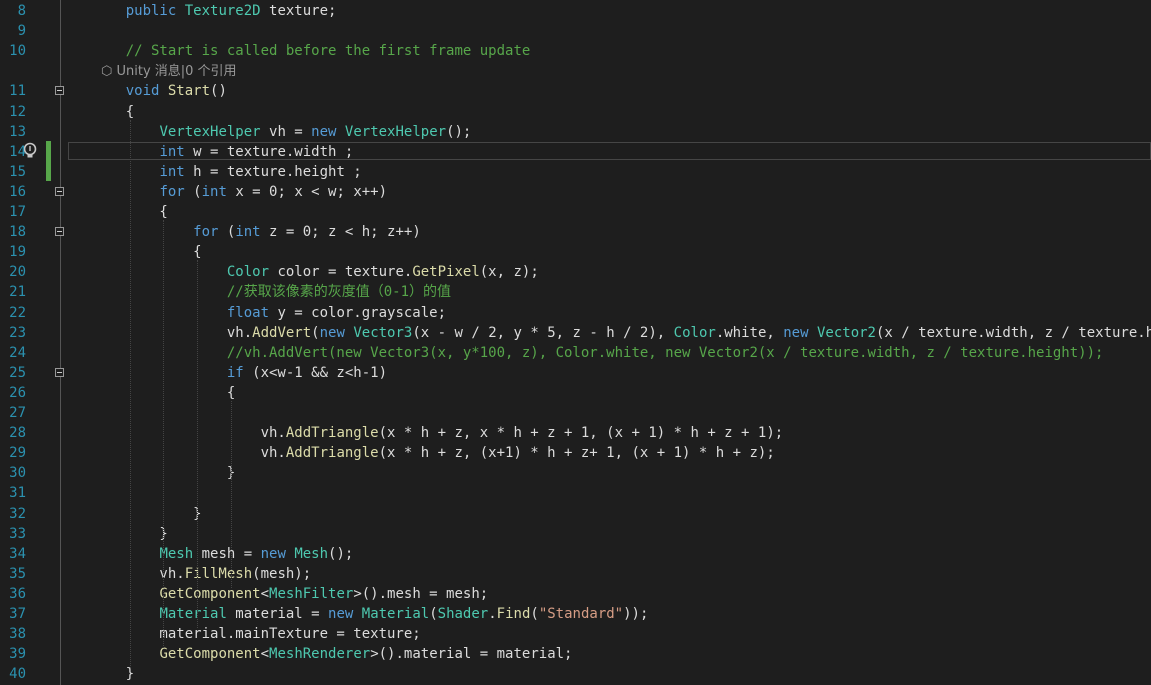  What do you see at coordinates (17, 171) in the screenshot?
I see `line-number: 15` at bounding box center [17, 171].